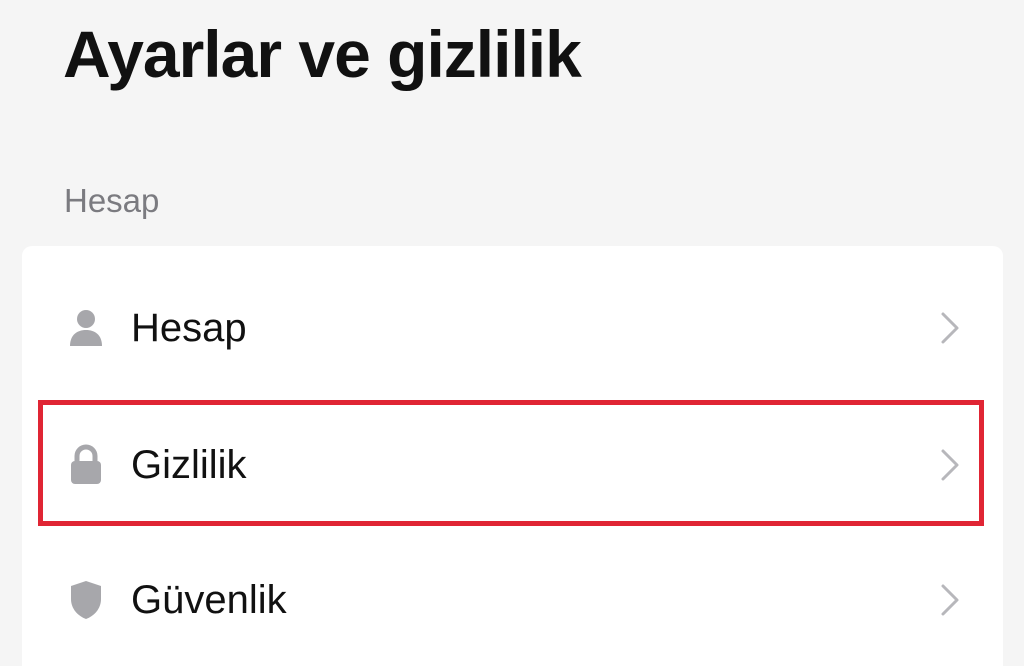 The image size is (1024, 666). I want to click on lock-icon, so click(86, 465).